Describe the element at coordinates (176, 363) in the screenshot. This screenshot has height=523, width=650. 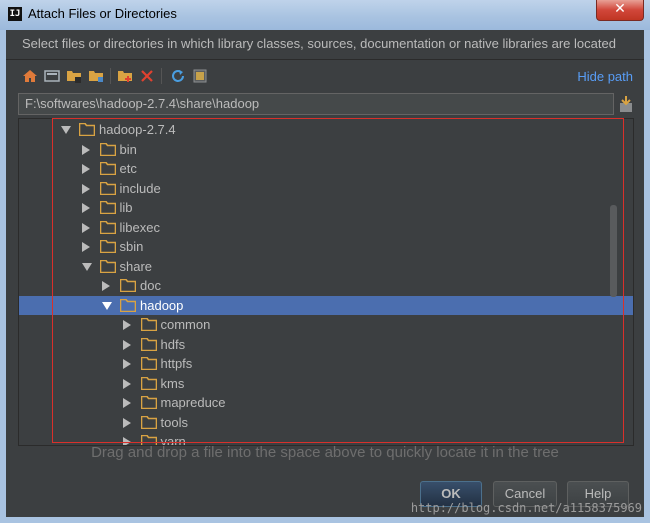
I see `tree-item-label: httpfs` at that location.